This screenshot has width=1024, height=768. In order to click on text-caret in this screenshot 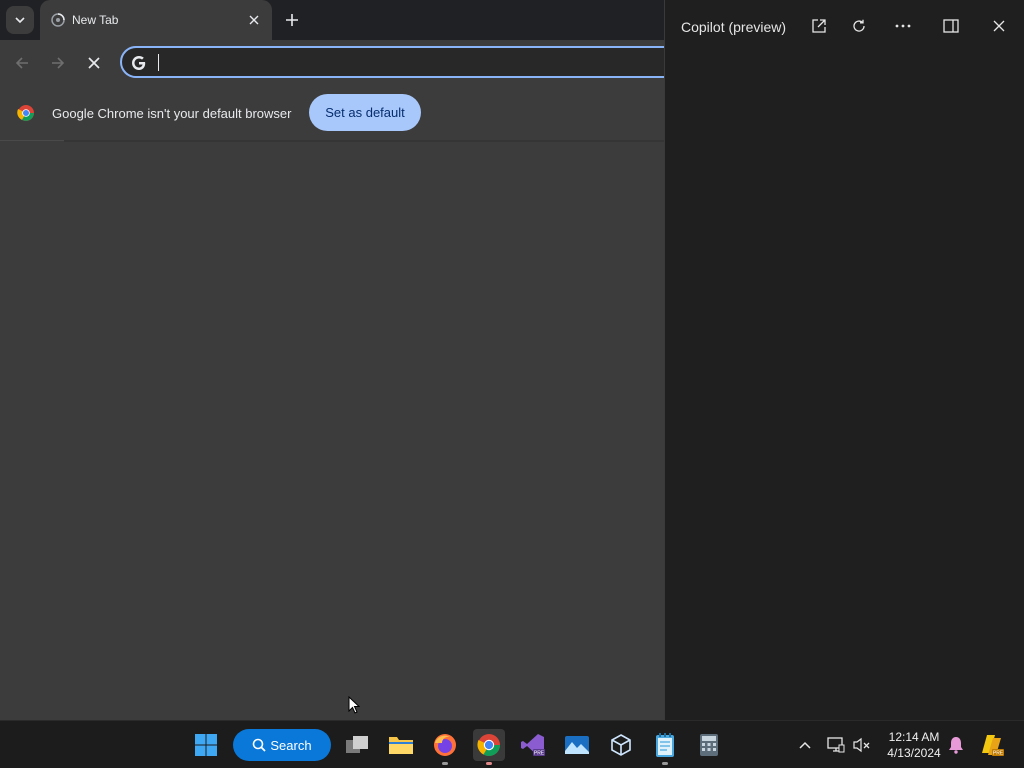, I will do `click(158, 62)`.